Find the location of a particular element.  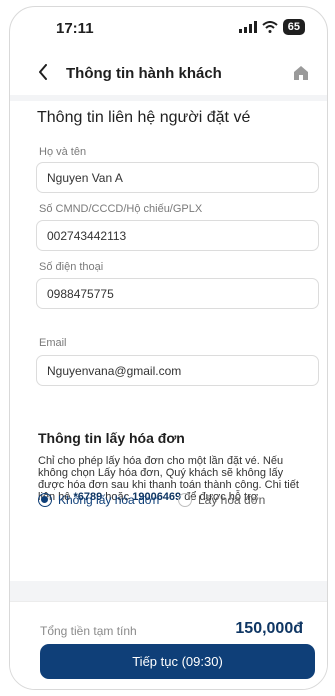

status-bar: 17:11 65 is located at coordinates (168, 27).